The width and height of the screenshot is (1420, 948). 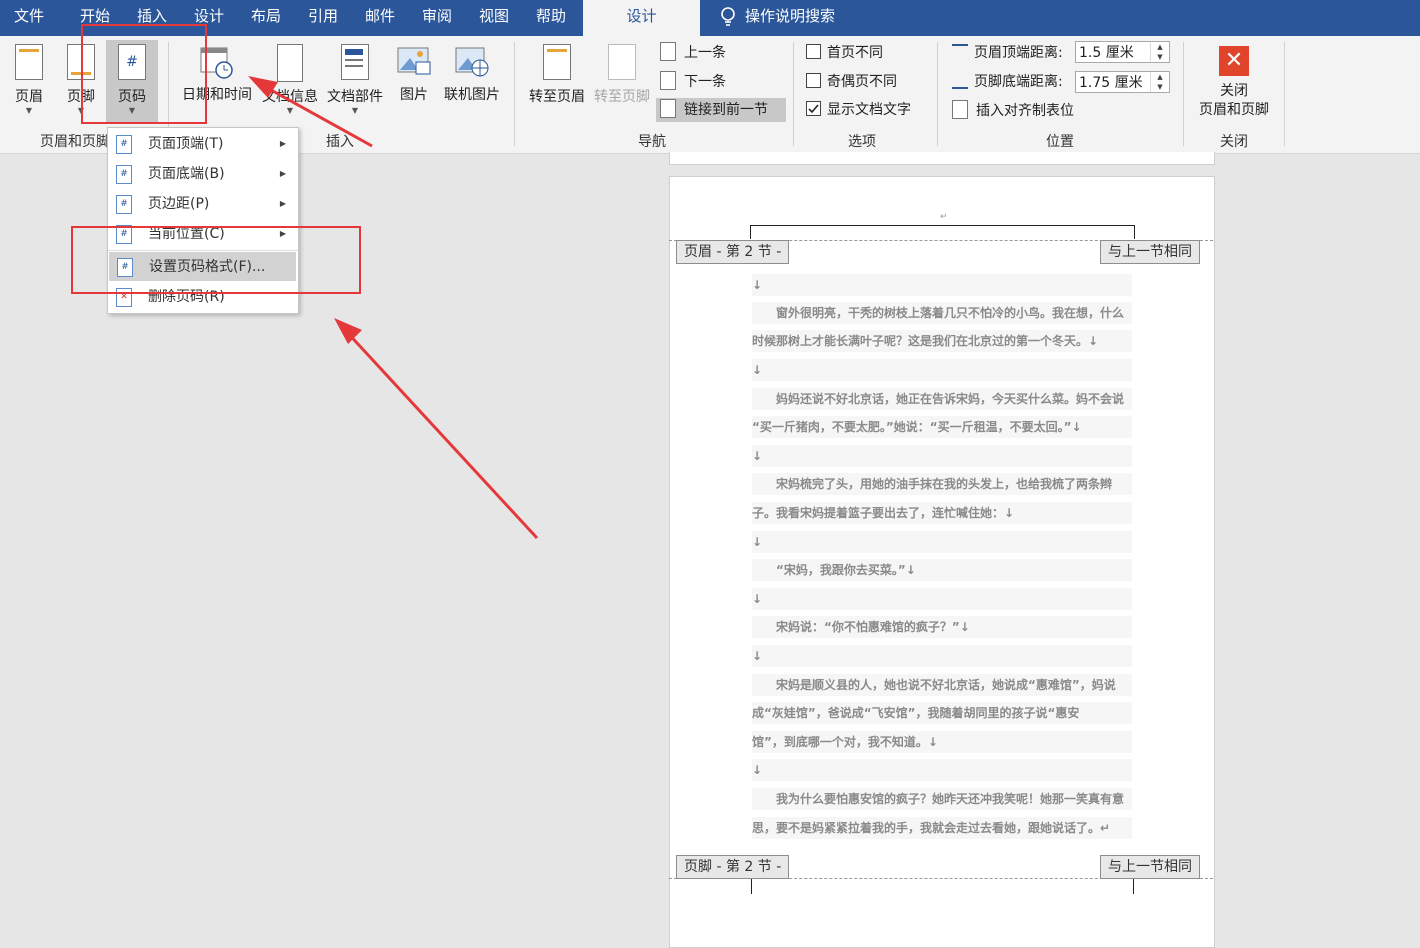 I want to click on annotation-arrows, so click(x=393, y=308).